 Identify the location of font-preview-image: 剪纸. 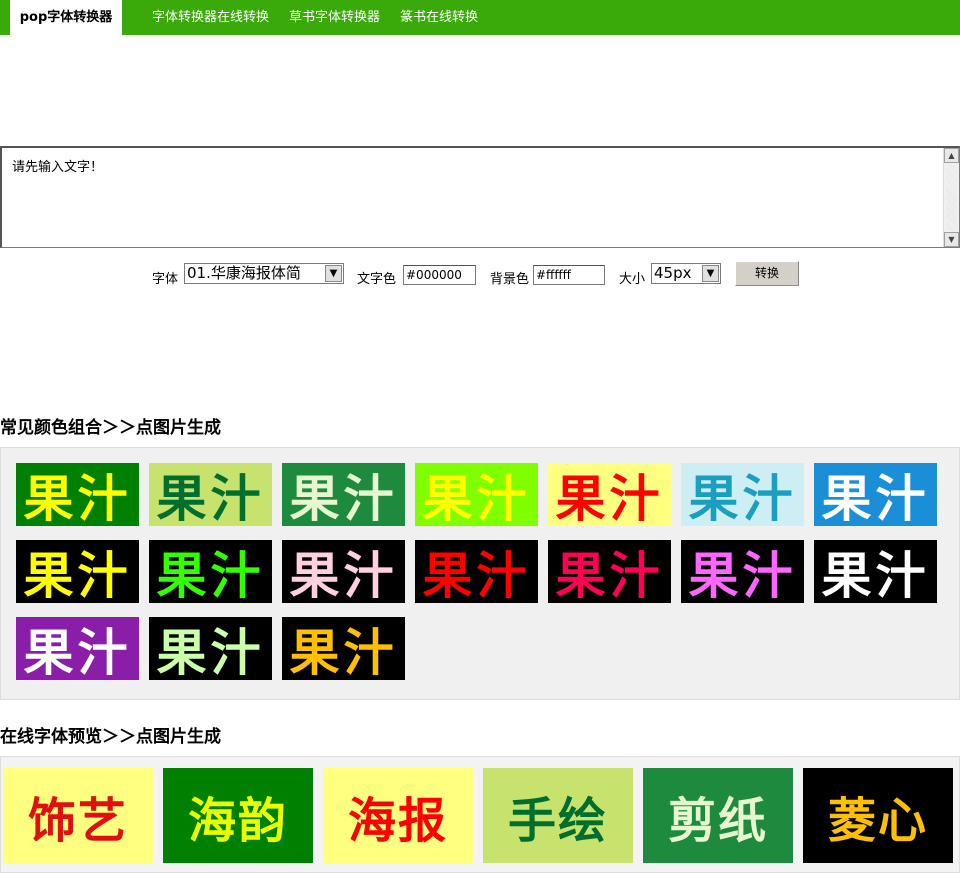
(718, 815).